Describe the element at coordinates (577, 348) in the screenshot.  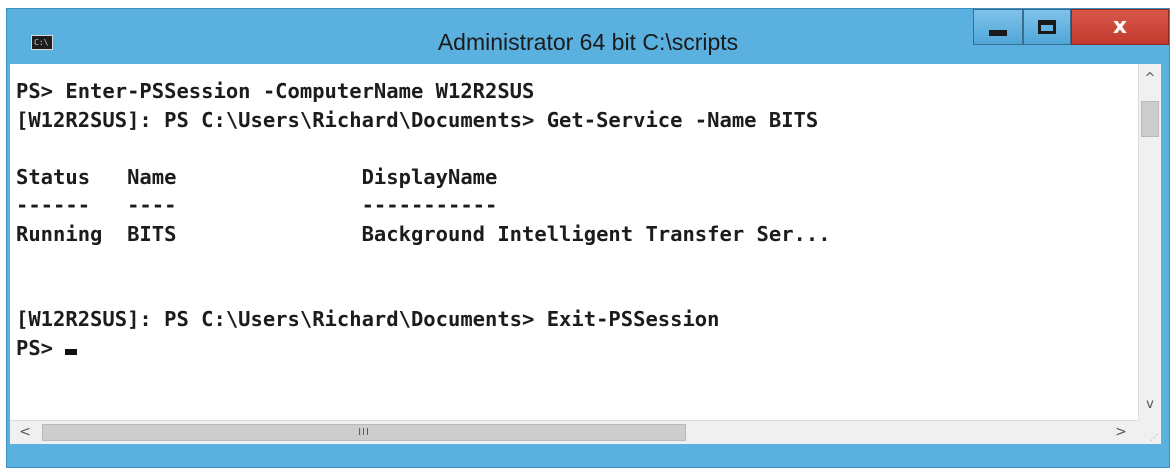
I see `prompt-line: PS>` at that location.